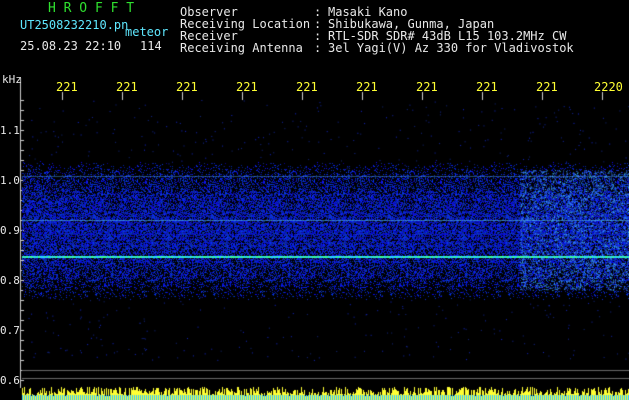  I want to click on y-tick-label: 0.7, so click(10, 330).